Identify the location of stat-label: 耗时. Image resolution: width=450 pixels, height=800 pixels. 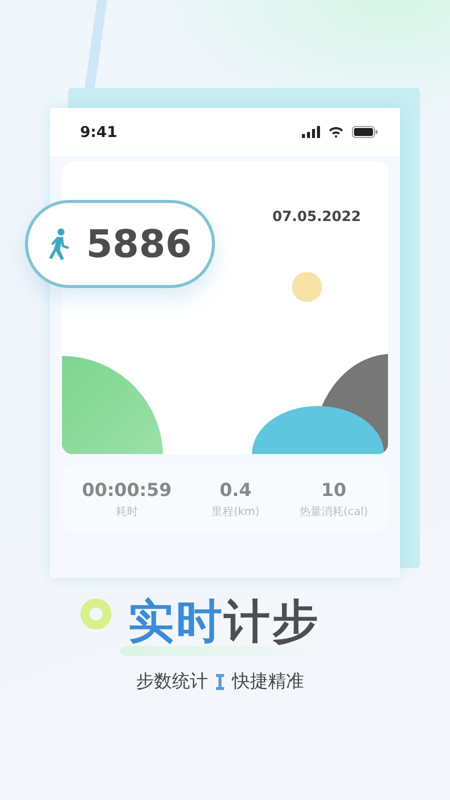
(127, 512).